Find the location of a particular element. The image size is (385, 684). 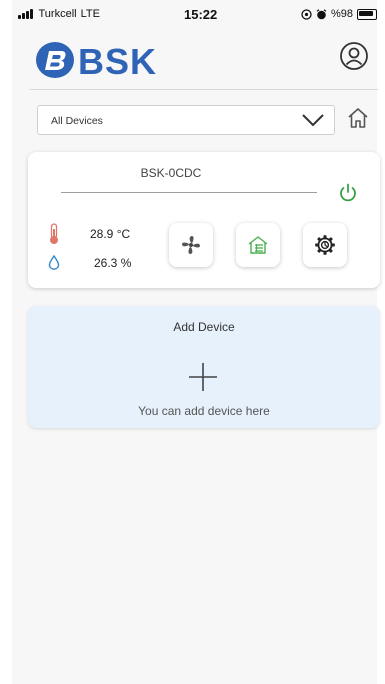

home-icon is located at coordinates (358, 118).